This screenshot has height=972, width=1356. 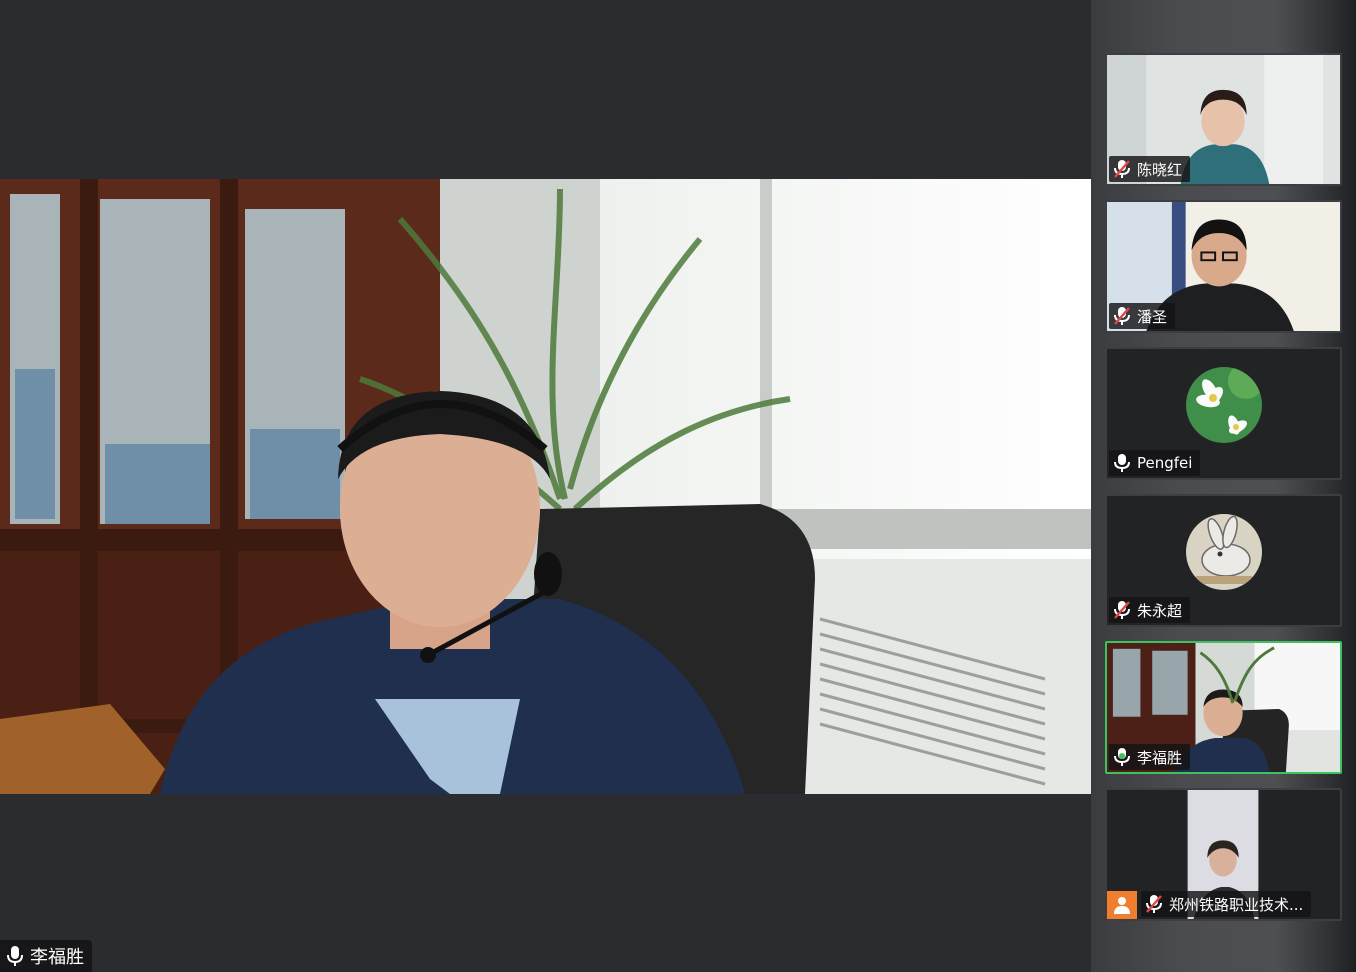 I want to click on host-badge, so click(x=1122, y=905).